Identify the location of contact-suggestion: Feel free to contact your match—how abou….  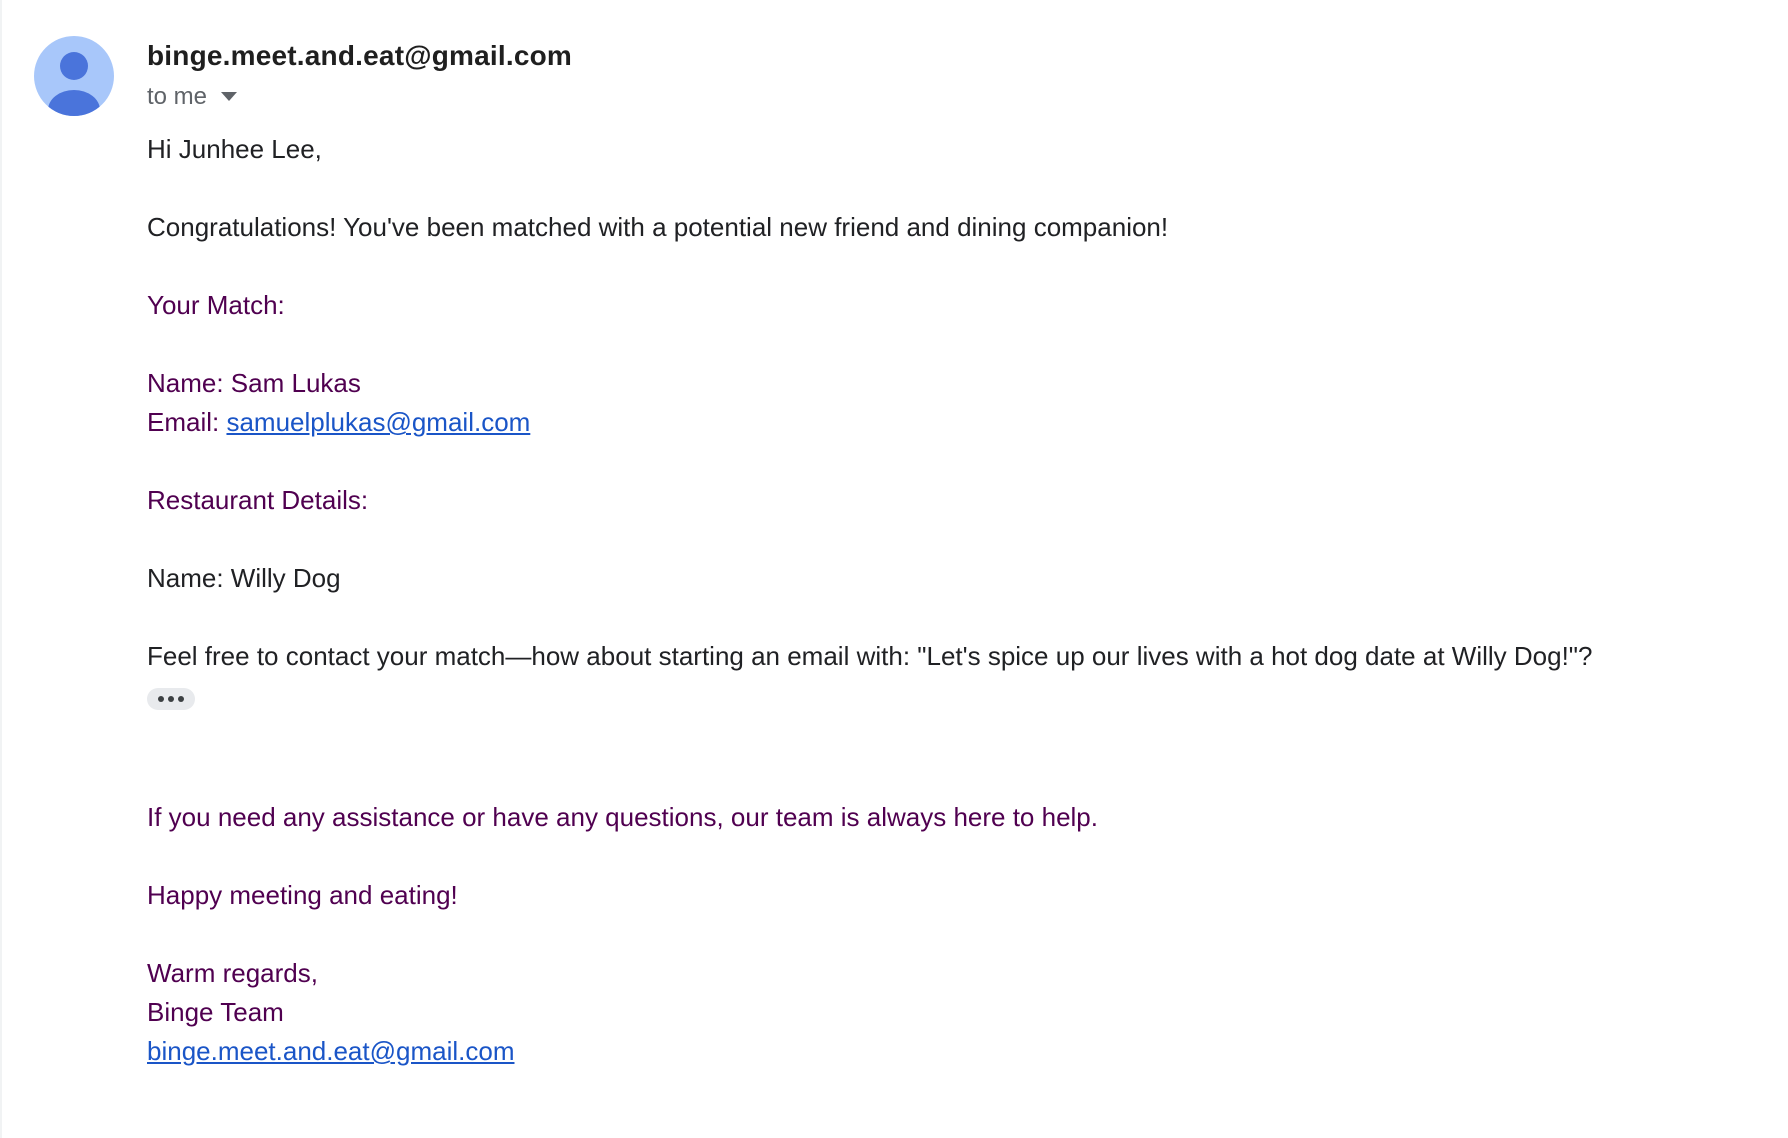
(870, 656).